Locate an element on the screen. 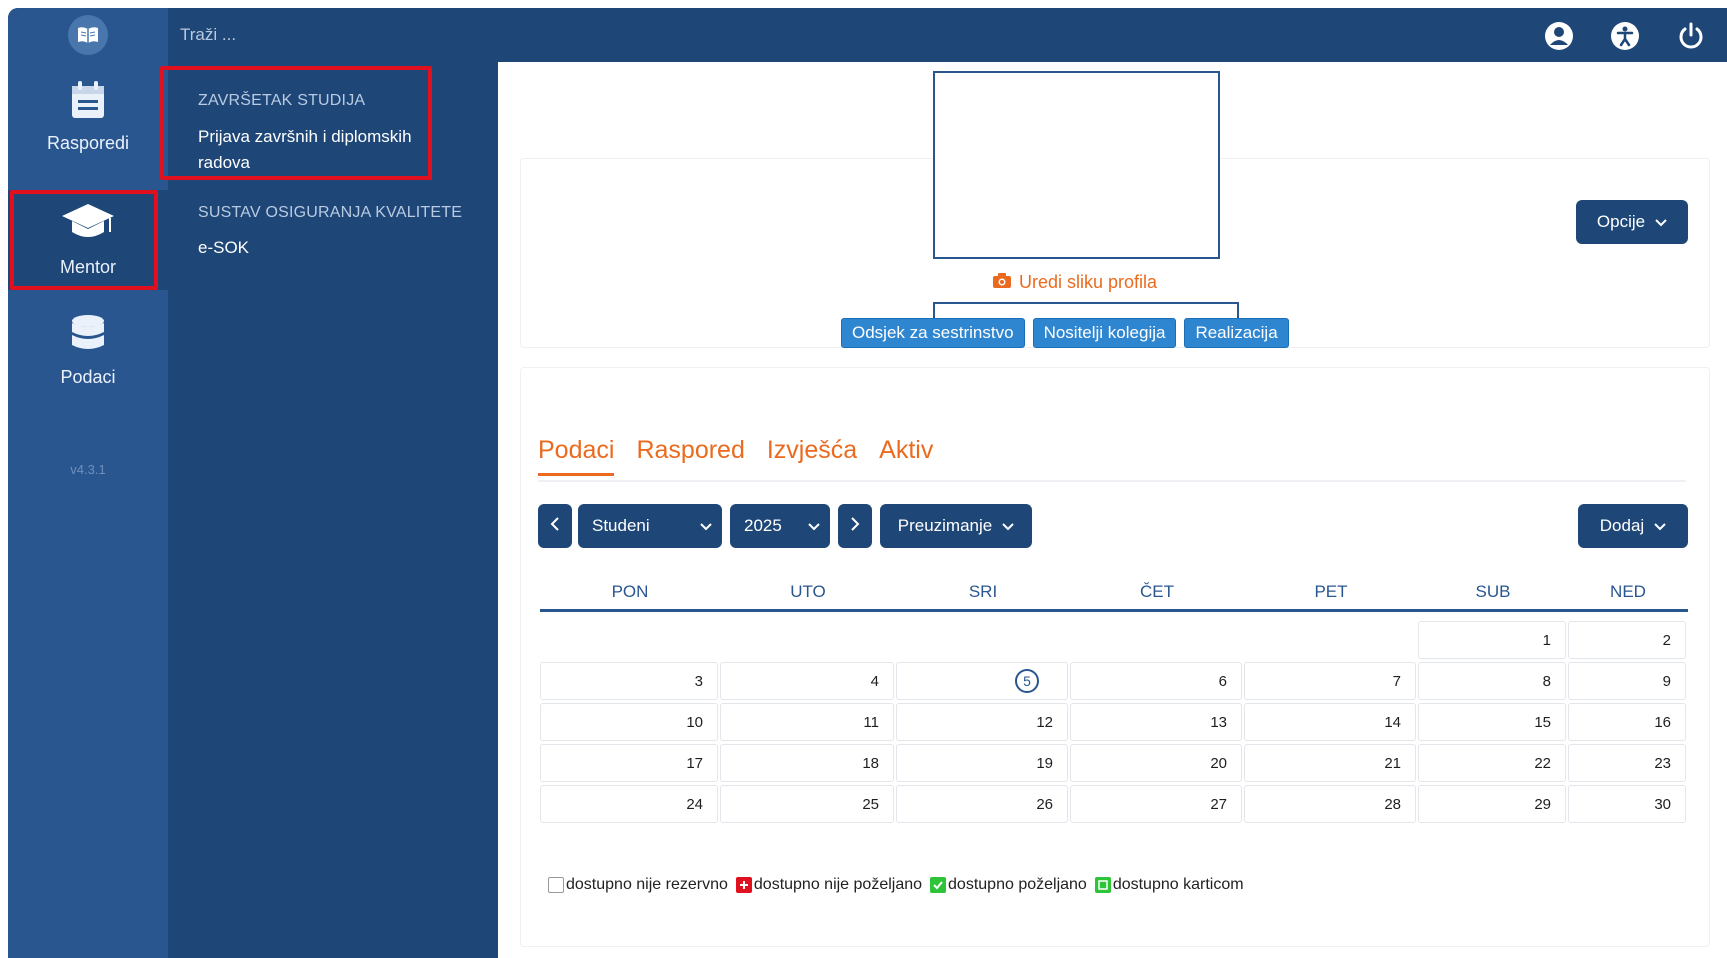  weekday-label: PET is located at coordinates (1331, 591).